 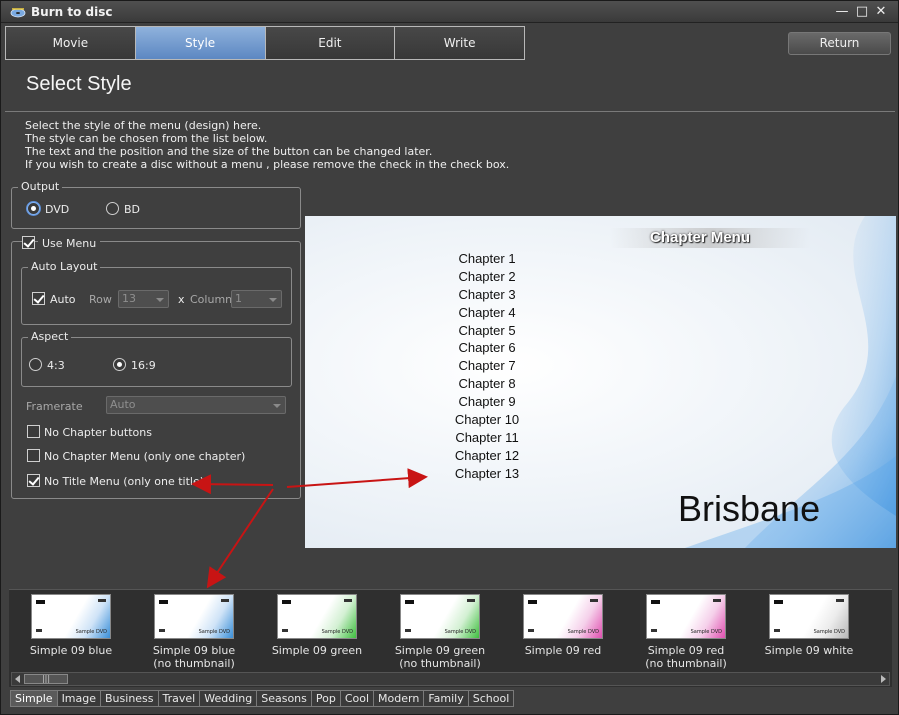 What do you see at coordinates (238, 298) in the screenshot?
I see `column-select-value: 1` at bounding box center [238, 298].